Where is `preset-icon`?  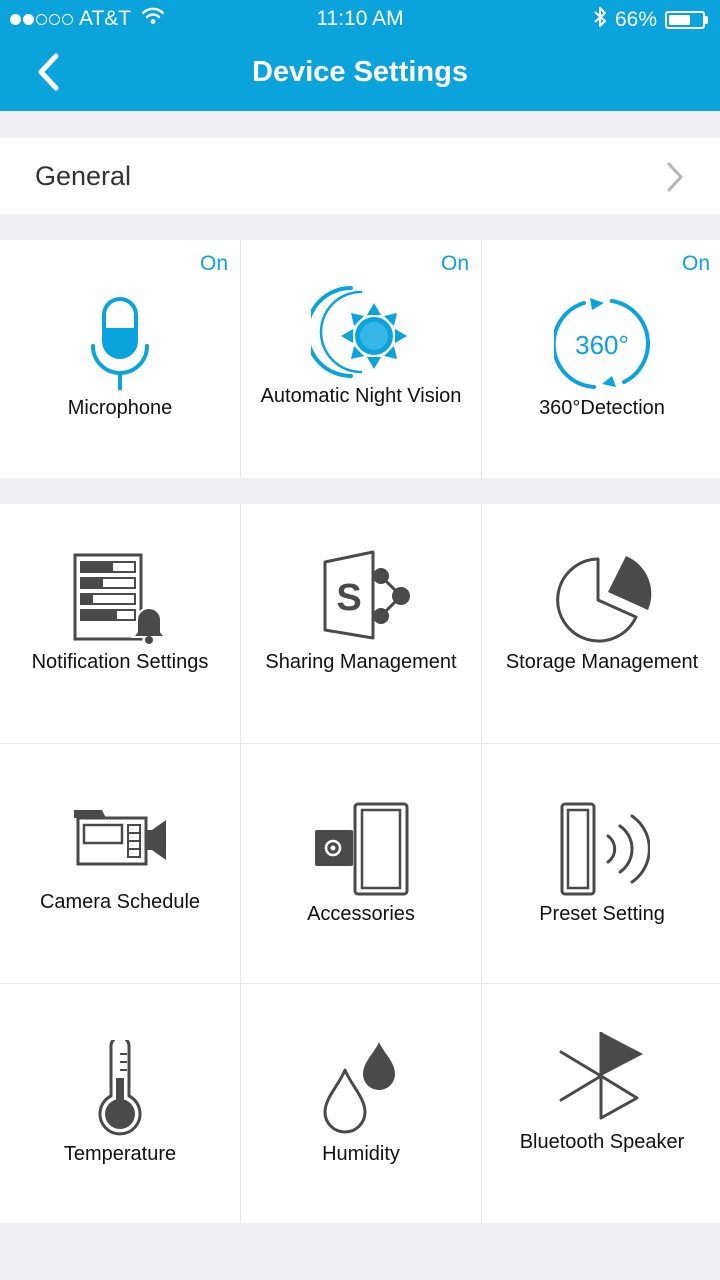
preset-icon is located at coordinates (602, 851).